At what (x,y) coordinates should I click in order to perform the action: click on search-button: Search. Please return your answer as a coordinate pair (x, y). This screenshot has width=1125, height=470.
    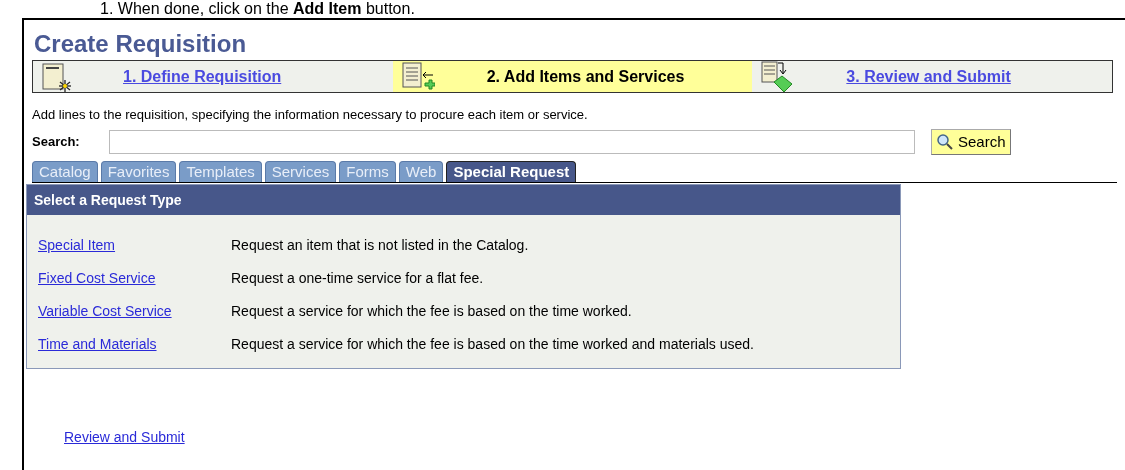
    Looking at the image, I should click on (971, 142).